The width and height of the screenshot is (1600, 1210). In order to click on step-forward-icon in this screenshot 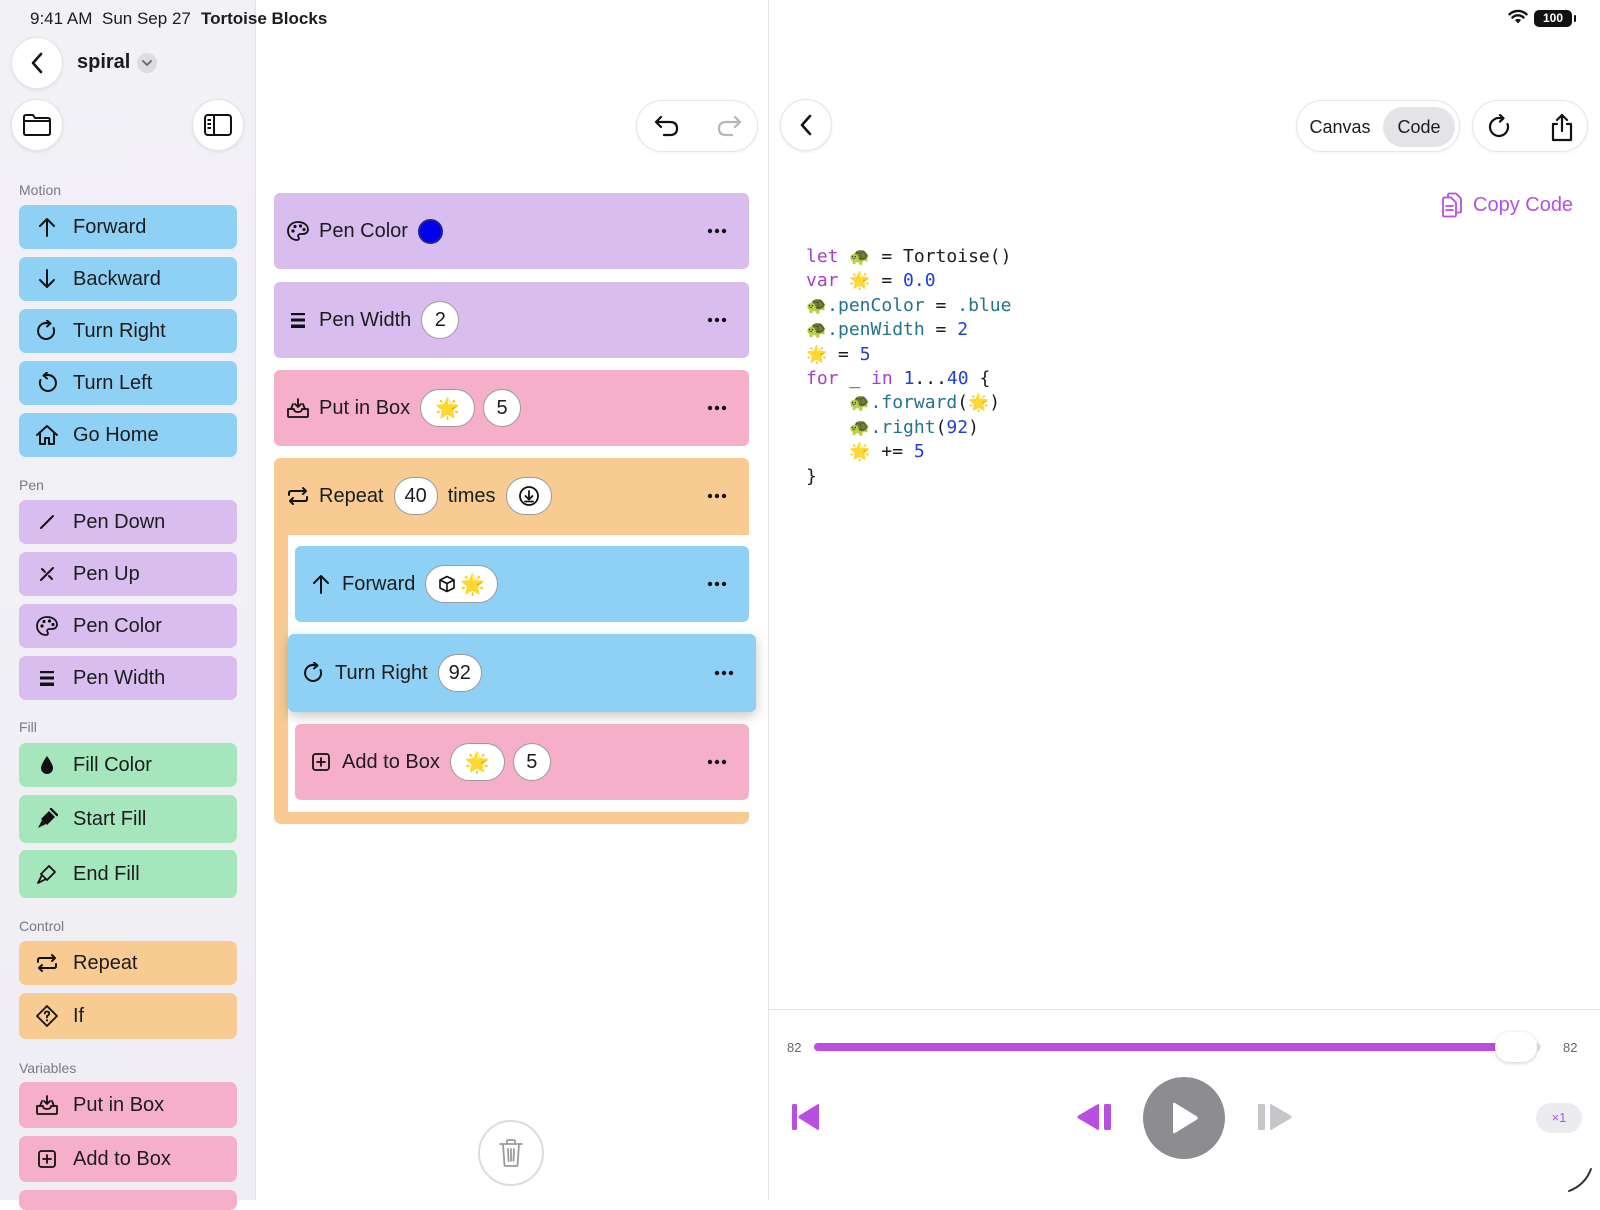, I will do `click(1275, 1117)`.